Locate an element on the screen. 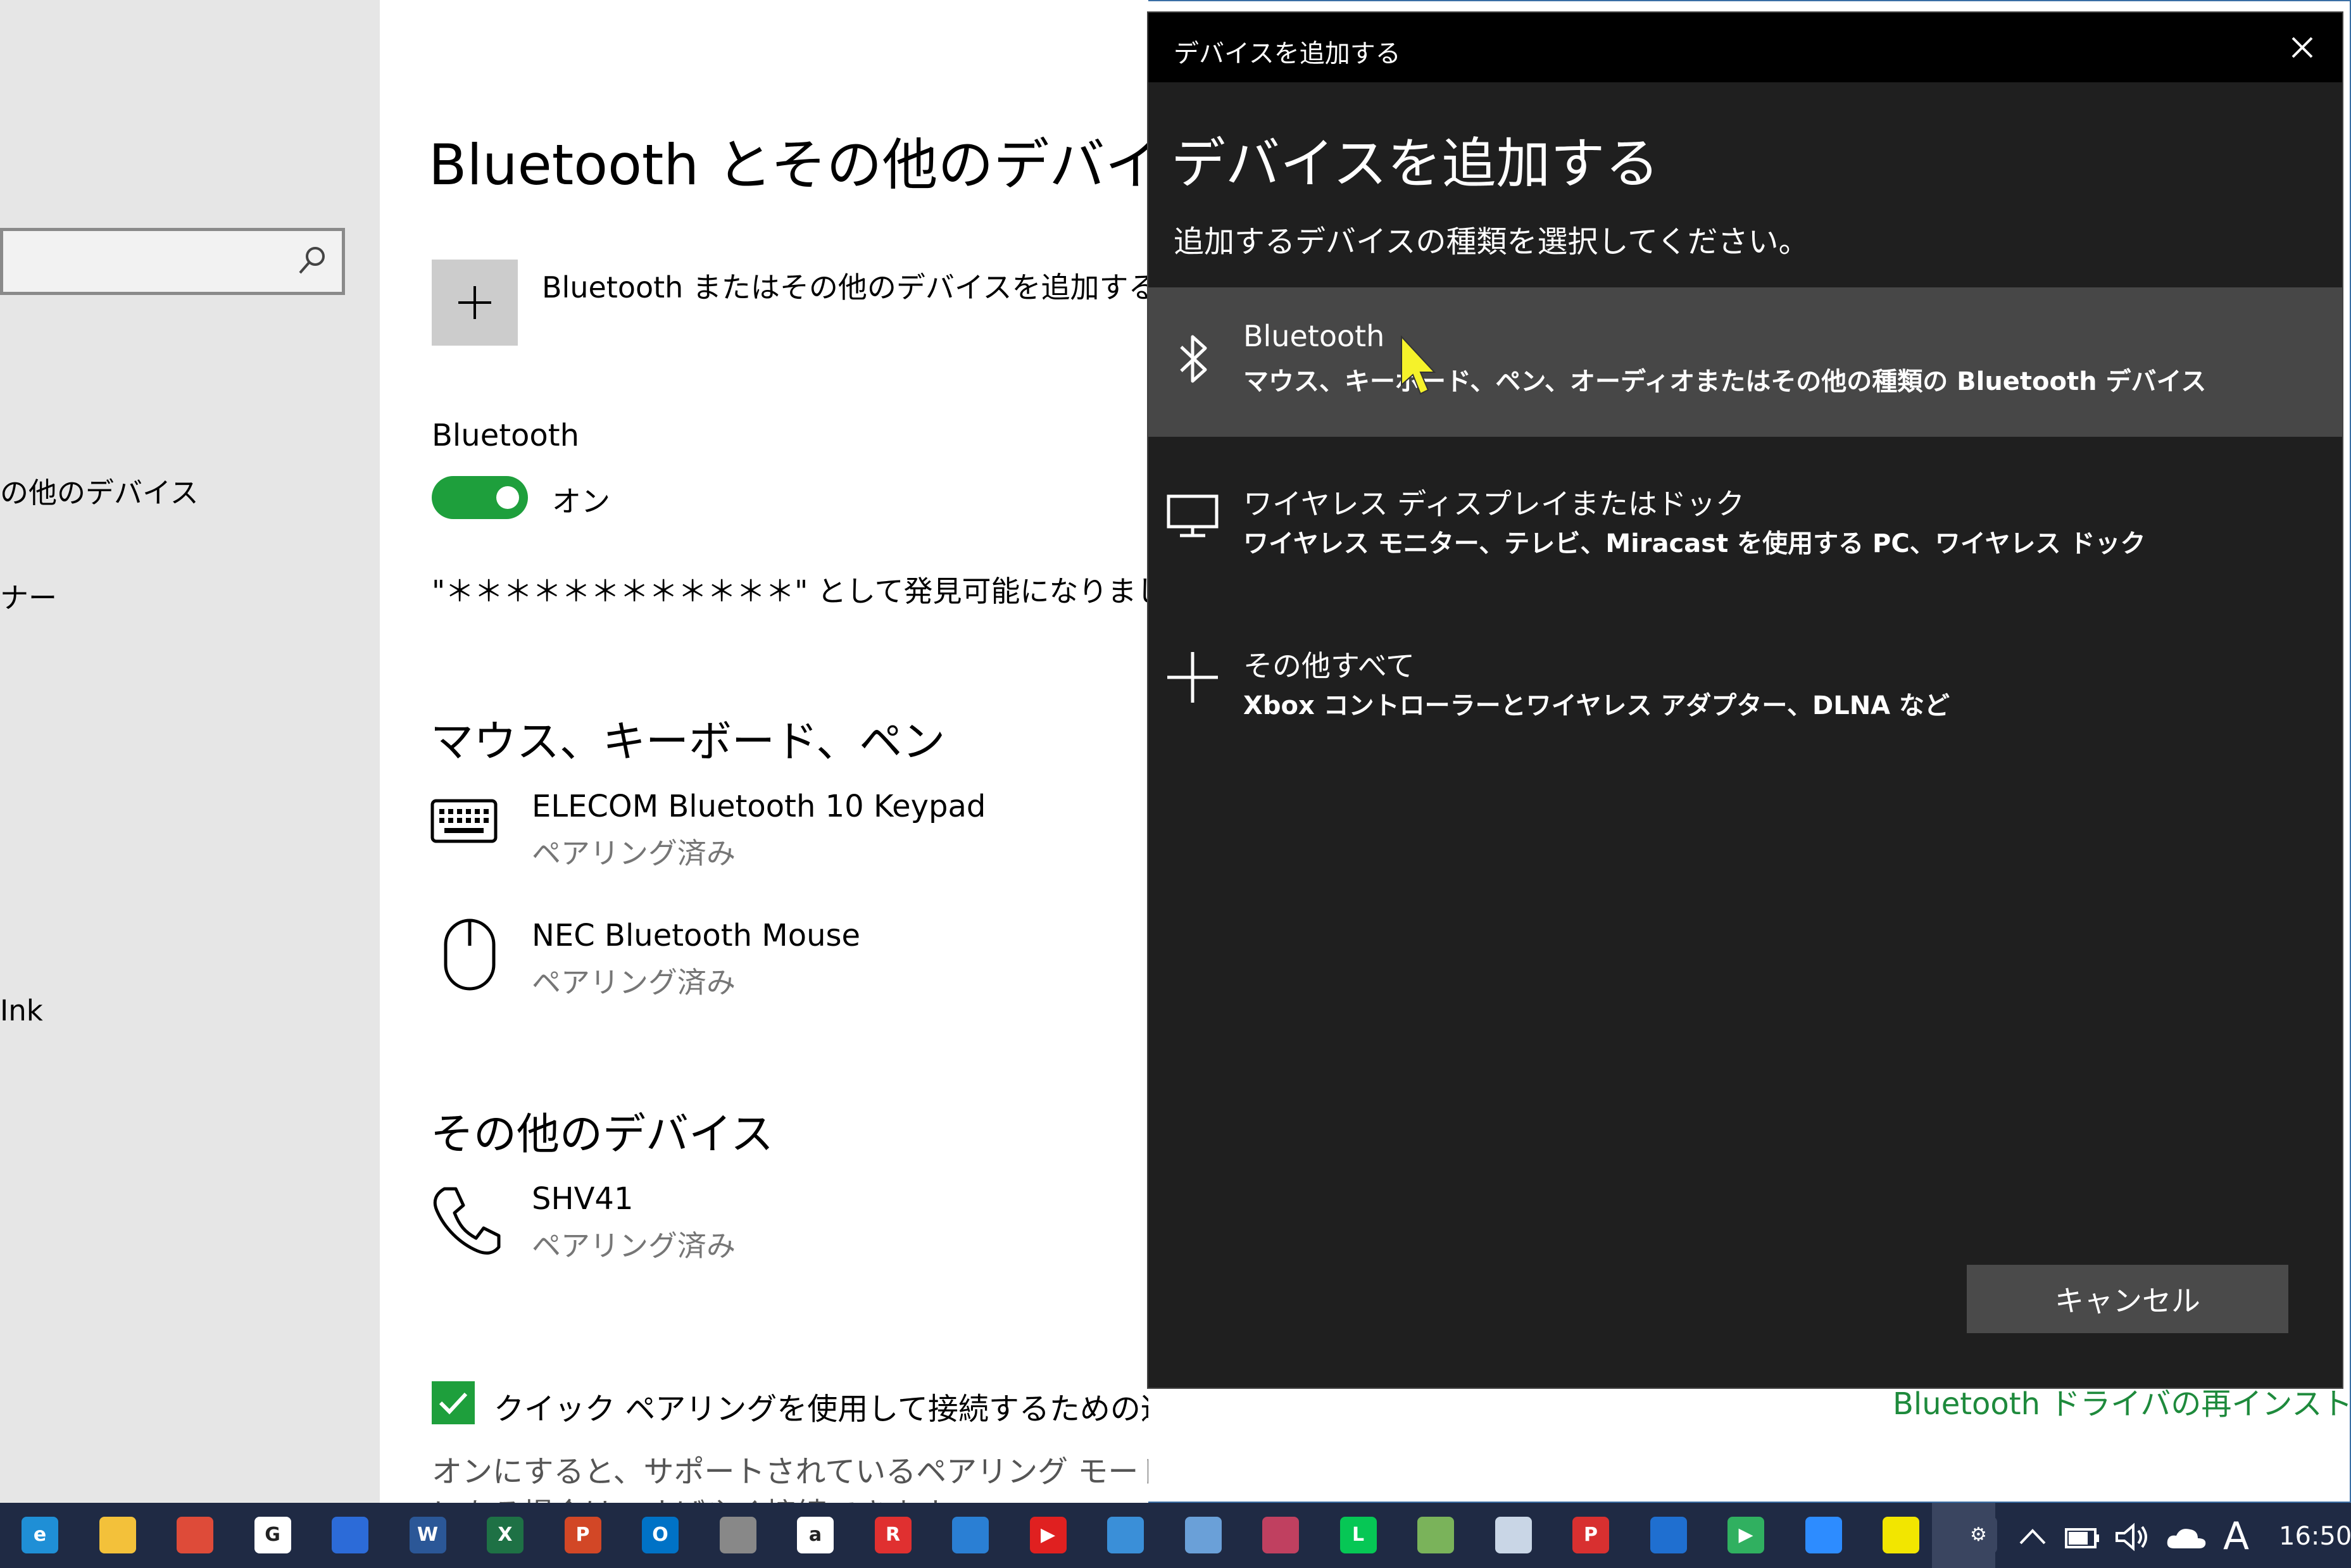 This screenshot has height=1568, width=2351. discoverable-text: "＊＊＊＊＊＊＊＊＊＊＊＊" として発見可能になりました is located at coordinates (790, 591).